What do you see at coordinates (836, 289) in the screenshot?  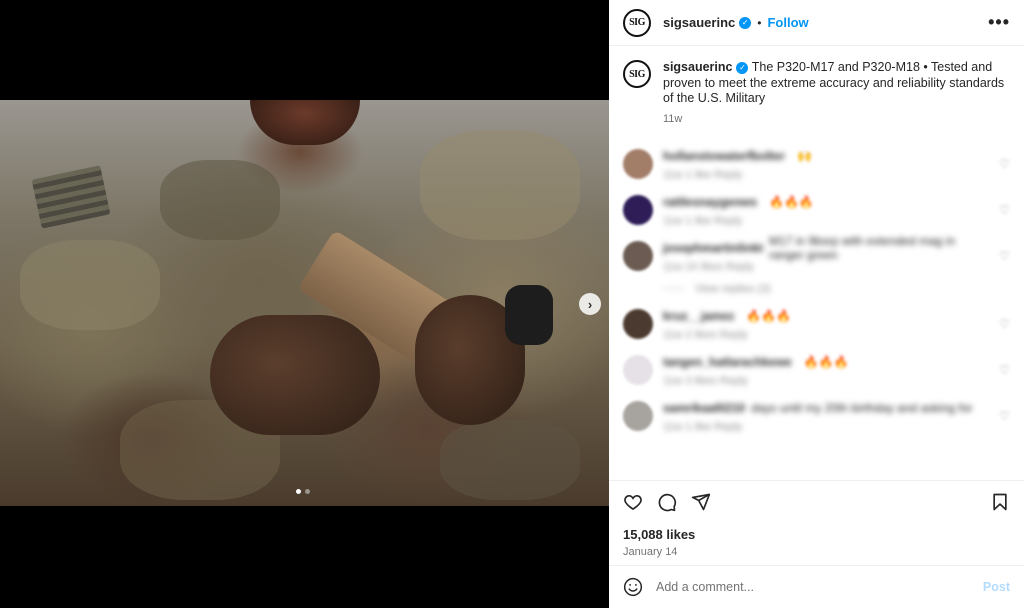 I see `view-replies-button: View replies (3)` at bounding box center [836, 289].